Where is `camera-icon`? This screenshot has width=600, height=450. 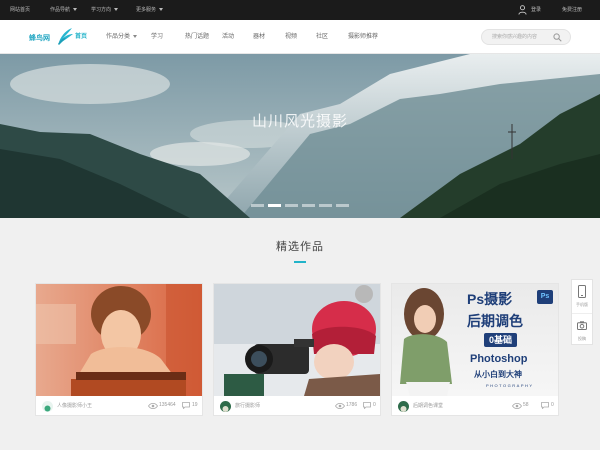
camera-icon is located at coordinates (582, 325).